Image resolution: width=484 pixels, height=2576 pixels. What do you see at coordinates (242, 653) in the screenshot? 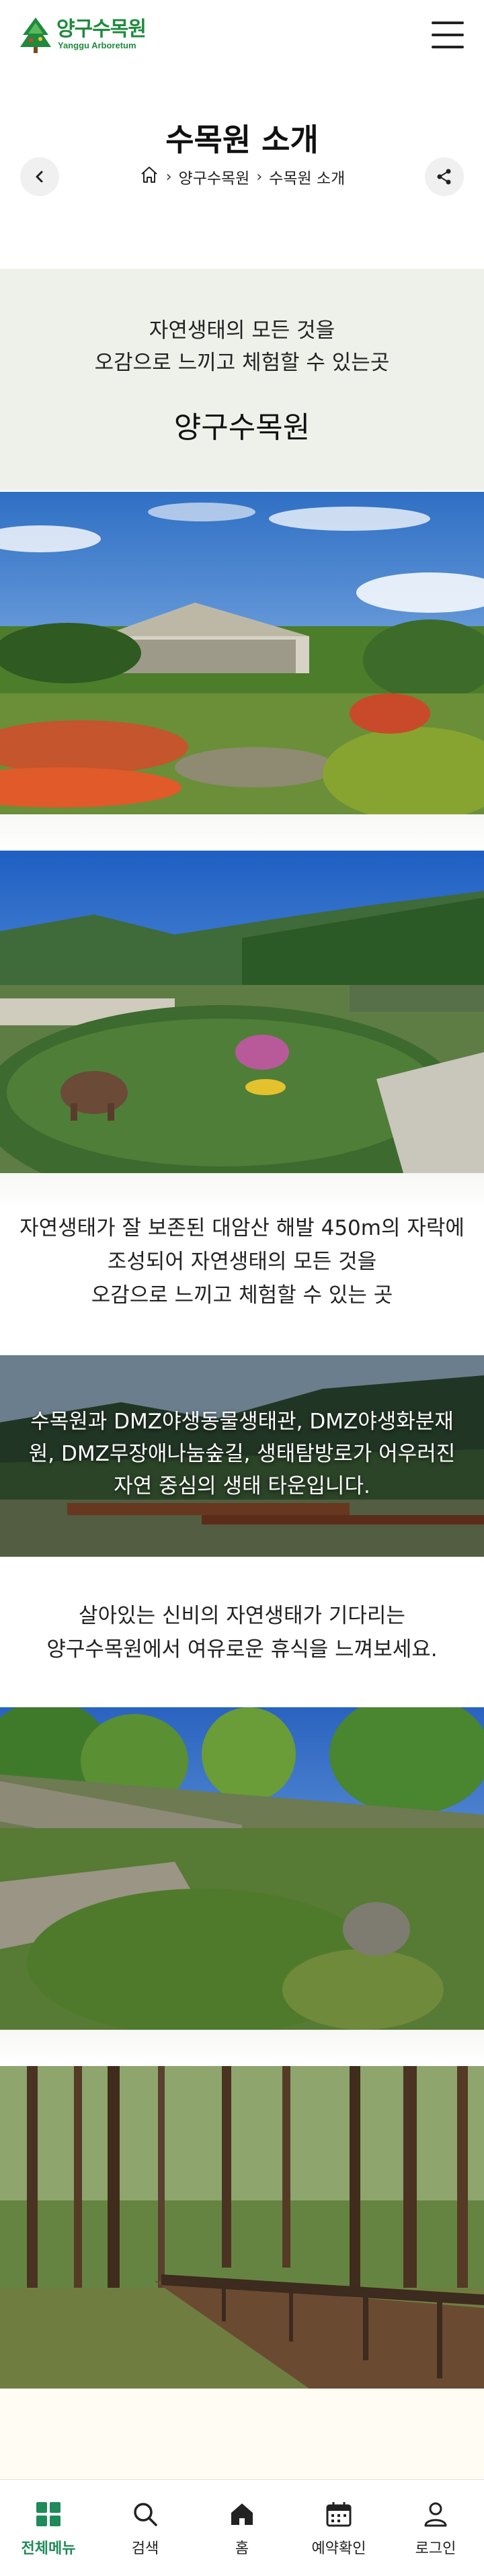
I see `photo-greenhouse` at bounding box center [242, 653].